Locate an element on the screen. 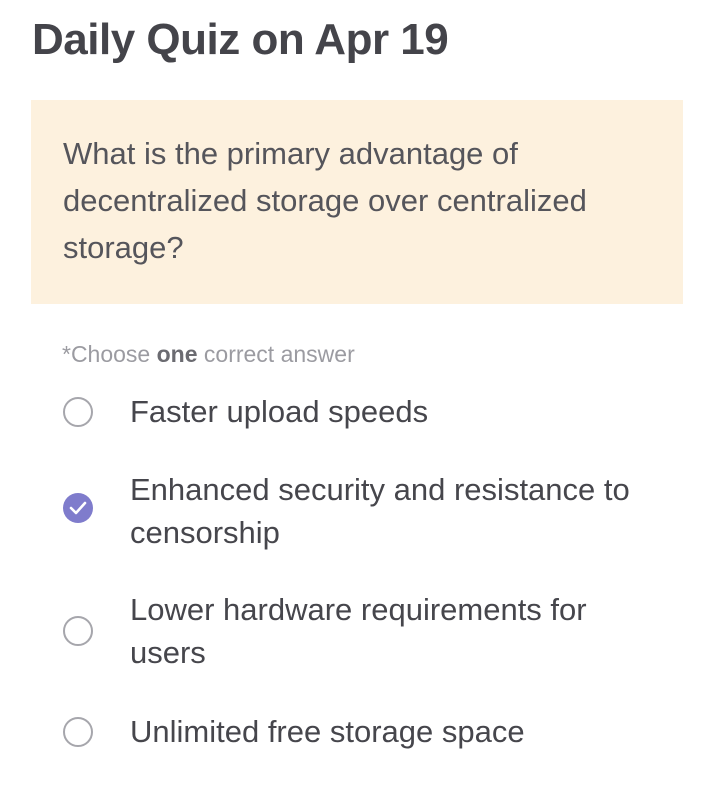 This screenshot has width=714, height=800. answer-option-1: Faster upload speeds is located at coordinates (367, 412).